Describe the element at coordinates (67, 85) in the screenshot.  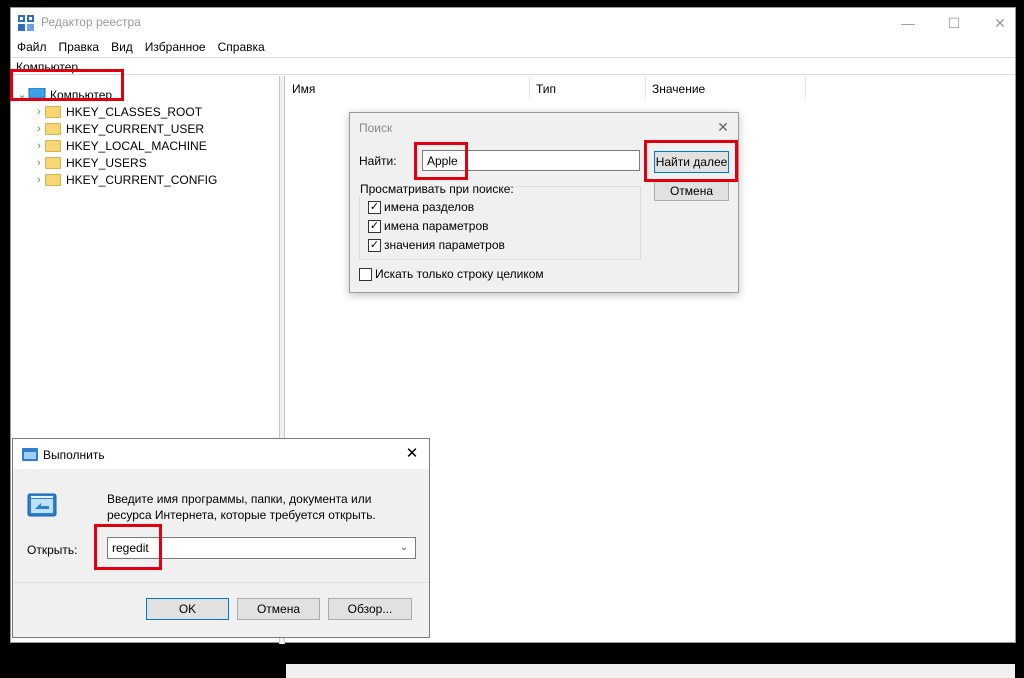
I see `highlight-computer` at that location.